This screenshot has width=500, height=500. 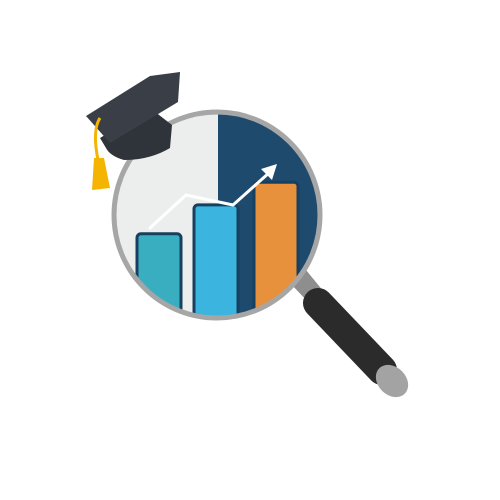 I want to click on handle-grip, so click(x=350, y=336).